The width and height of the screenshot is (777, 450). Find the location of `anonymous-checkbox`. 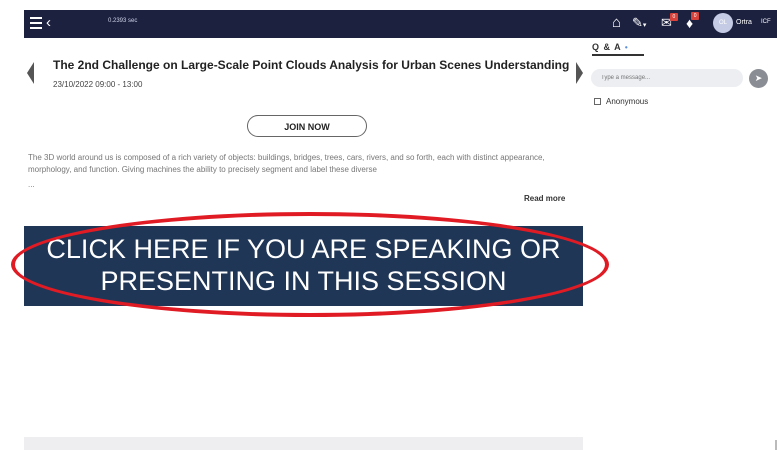

anonymous-checkbox is located at coordinates (597, 101).